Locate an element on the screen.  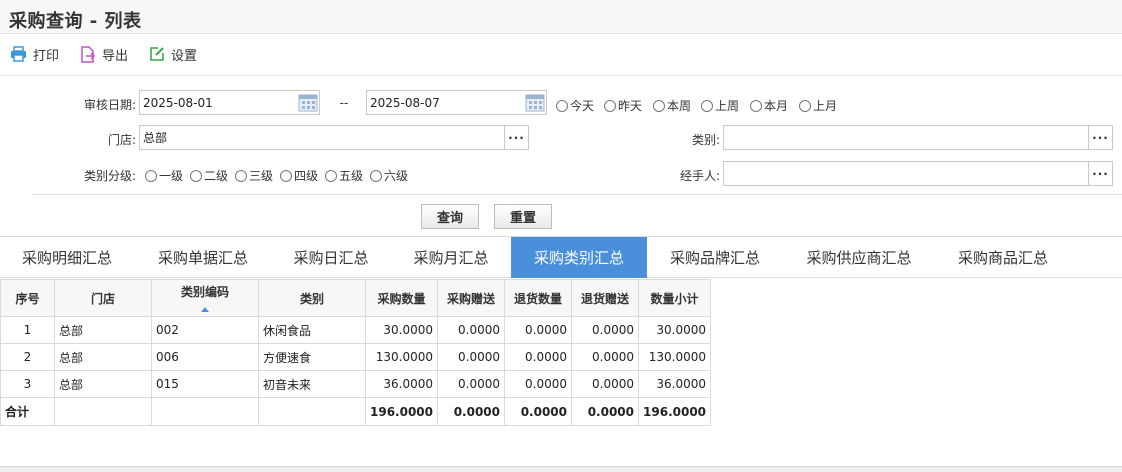
handler-picker-button: ··· is located at coordinates (1100, 173).